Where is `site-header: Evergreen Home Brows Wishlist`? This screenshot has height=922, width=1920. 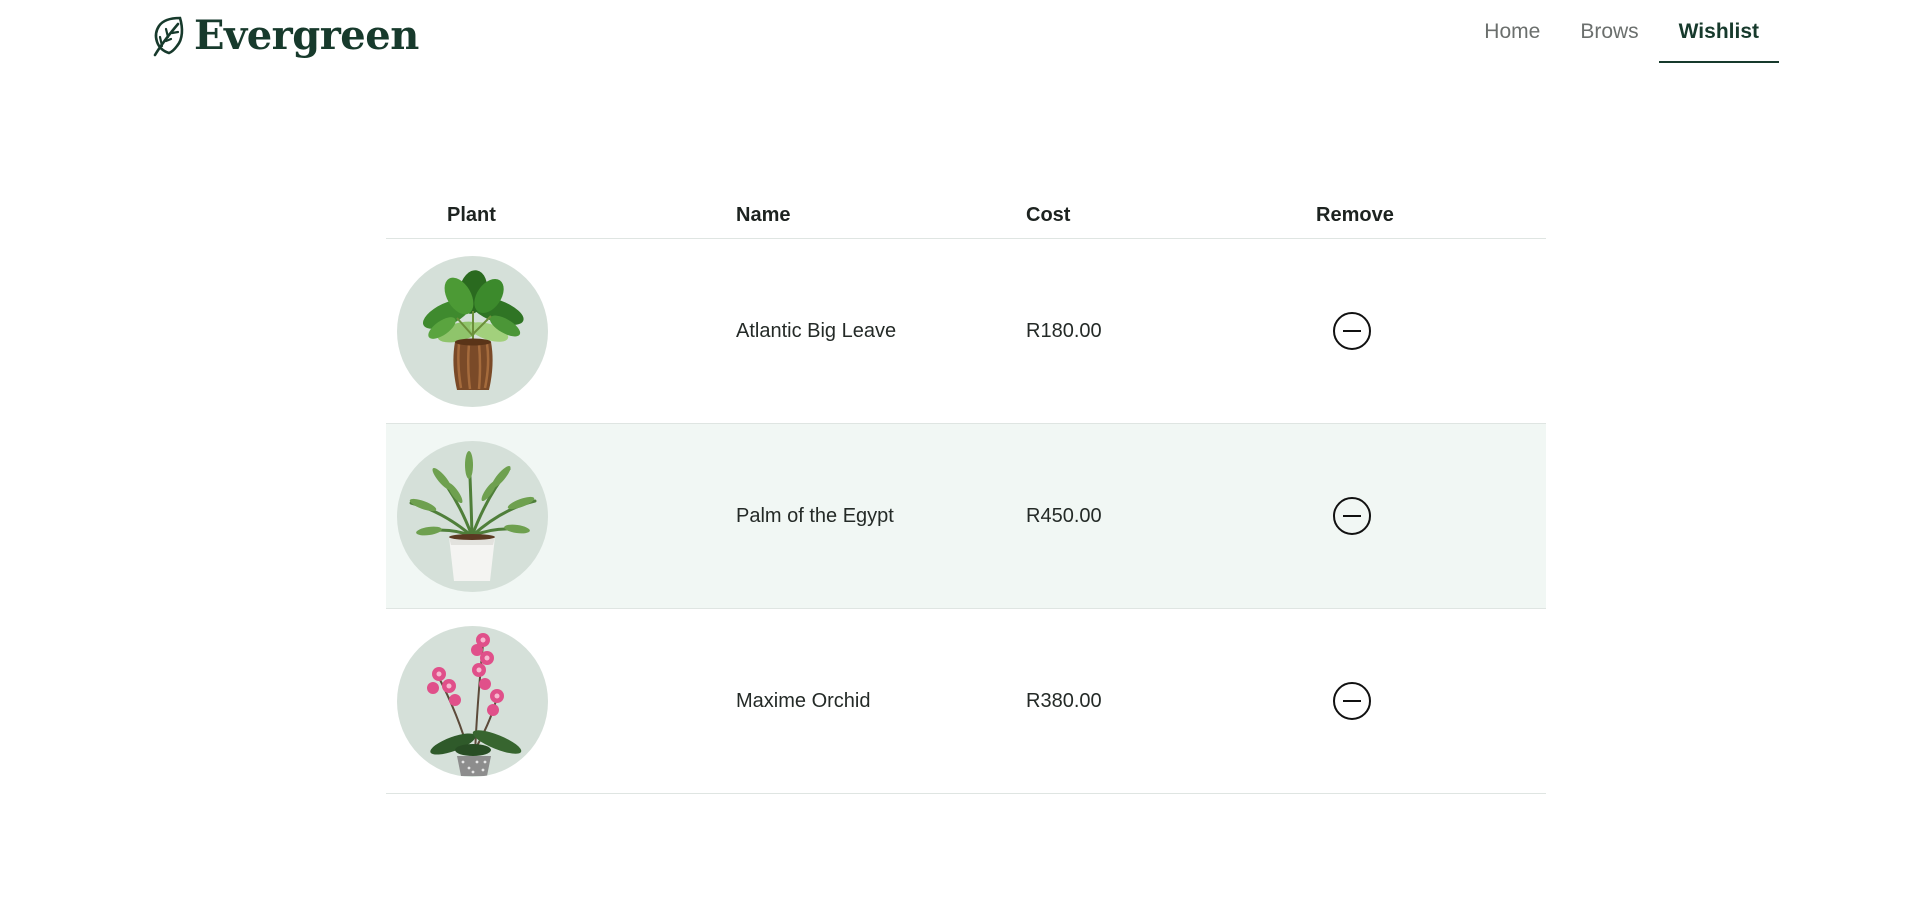
site-header: Evergreen Home Brows Wishlist is located at coordinates (960, 39).